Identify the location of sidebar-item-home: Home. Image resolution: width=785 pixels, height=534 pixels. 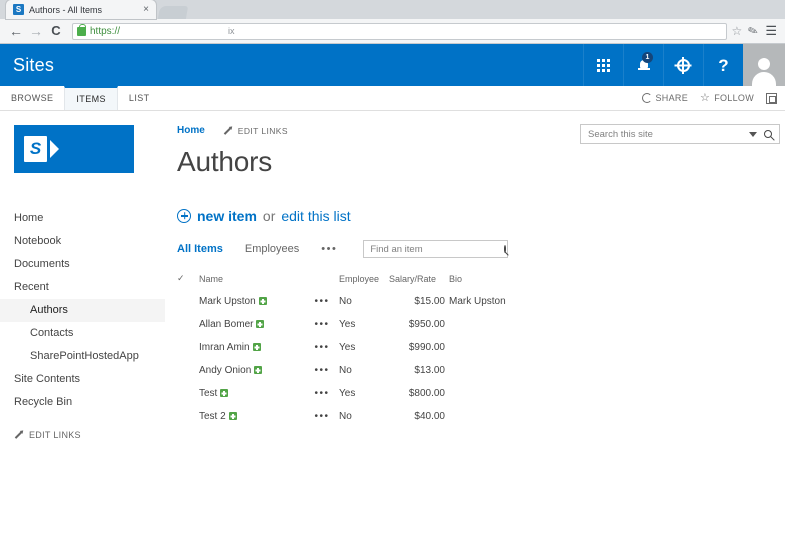
(82, 218).